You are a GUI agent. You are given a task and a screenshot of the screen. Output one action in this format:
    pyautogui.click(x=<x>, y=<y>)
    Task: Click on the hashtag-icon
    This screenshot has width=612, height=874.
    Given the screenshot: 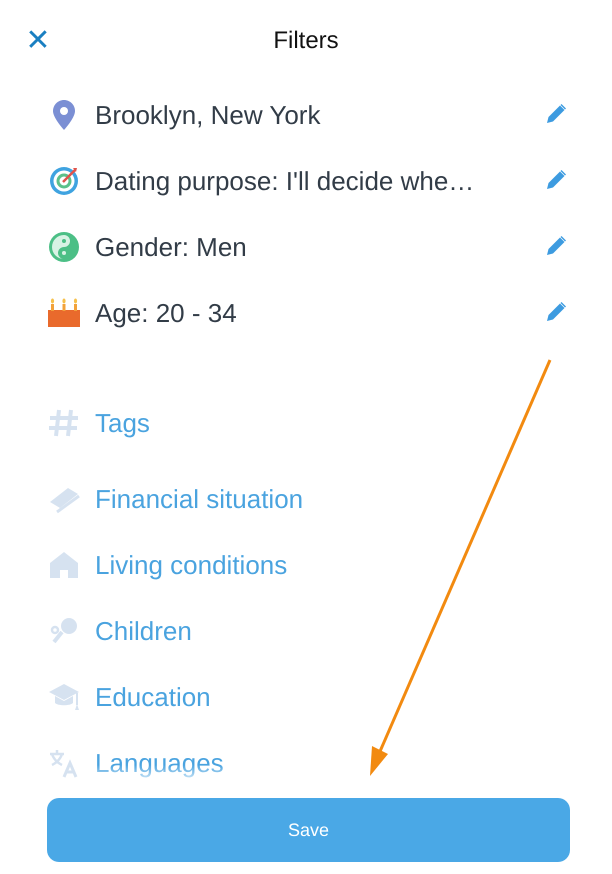 What is the action you would take?
    pyautogui.click(x=64, y=423)
    